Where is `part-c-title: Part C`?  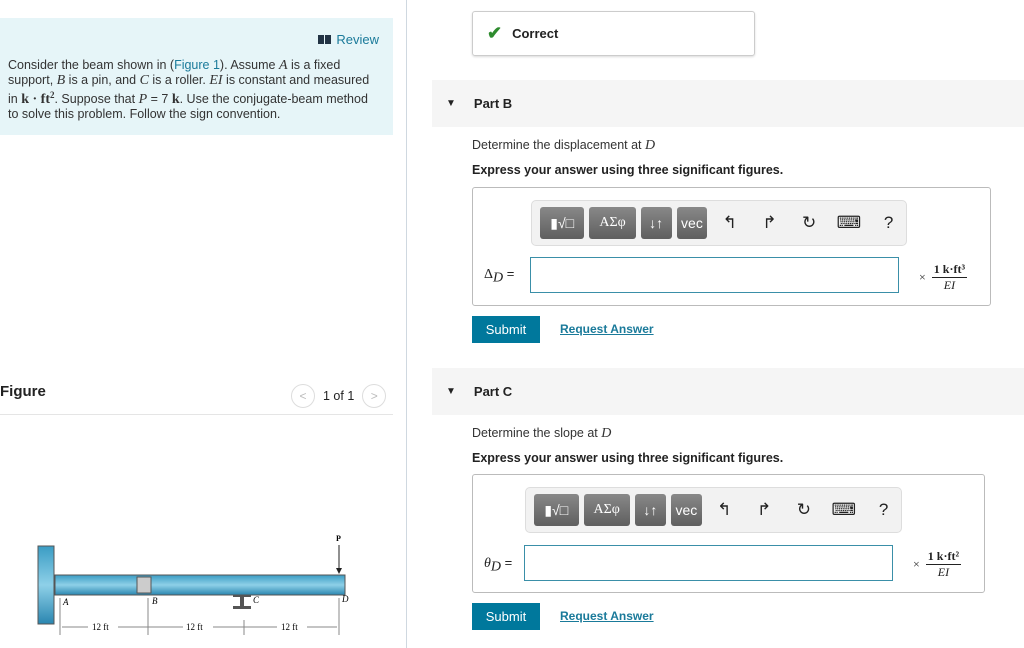
part-c-title: Part C is located at coordinates (493, 391).